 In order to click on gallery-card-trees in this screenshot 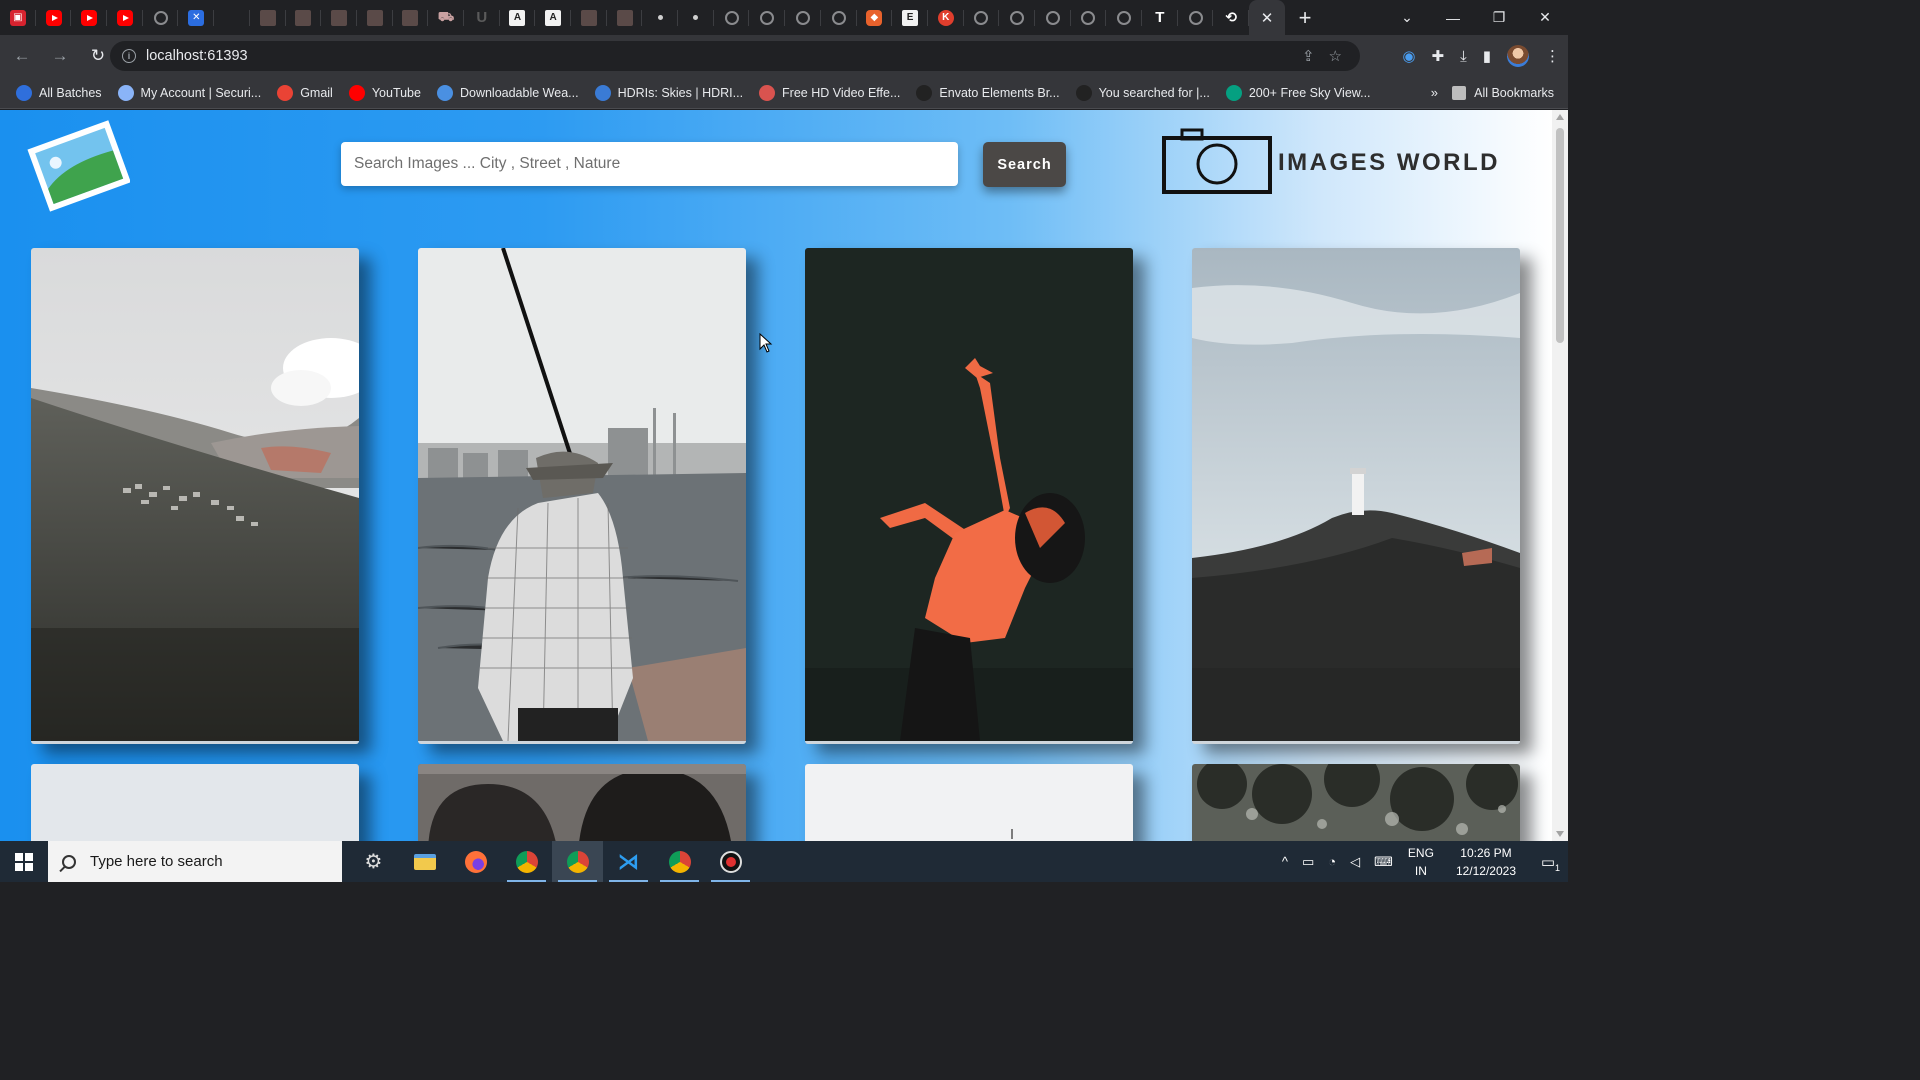, I will do `click(1356, 802)`.